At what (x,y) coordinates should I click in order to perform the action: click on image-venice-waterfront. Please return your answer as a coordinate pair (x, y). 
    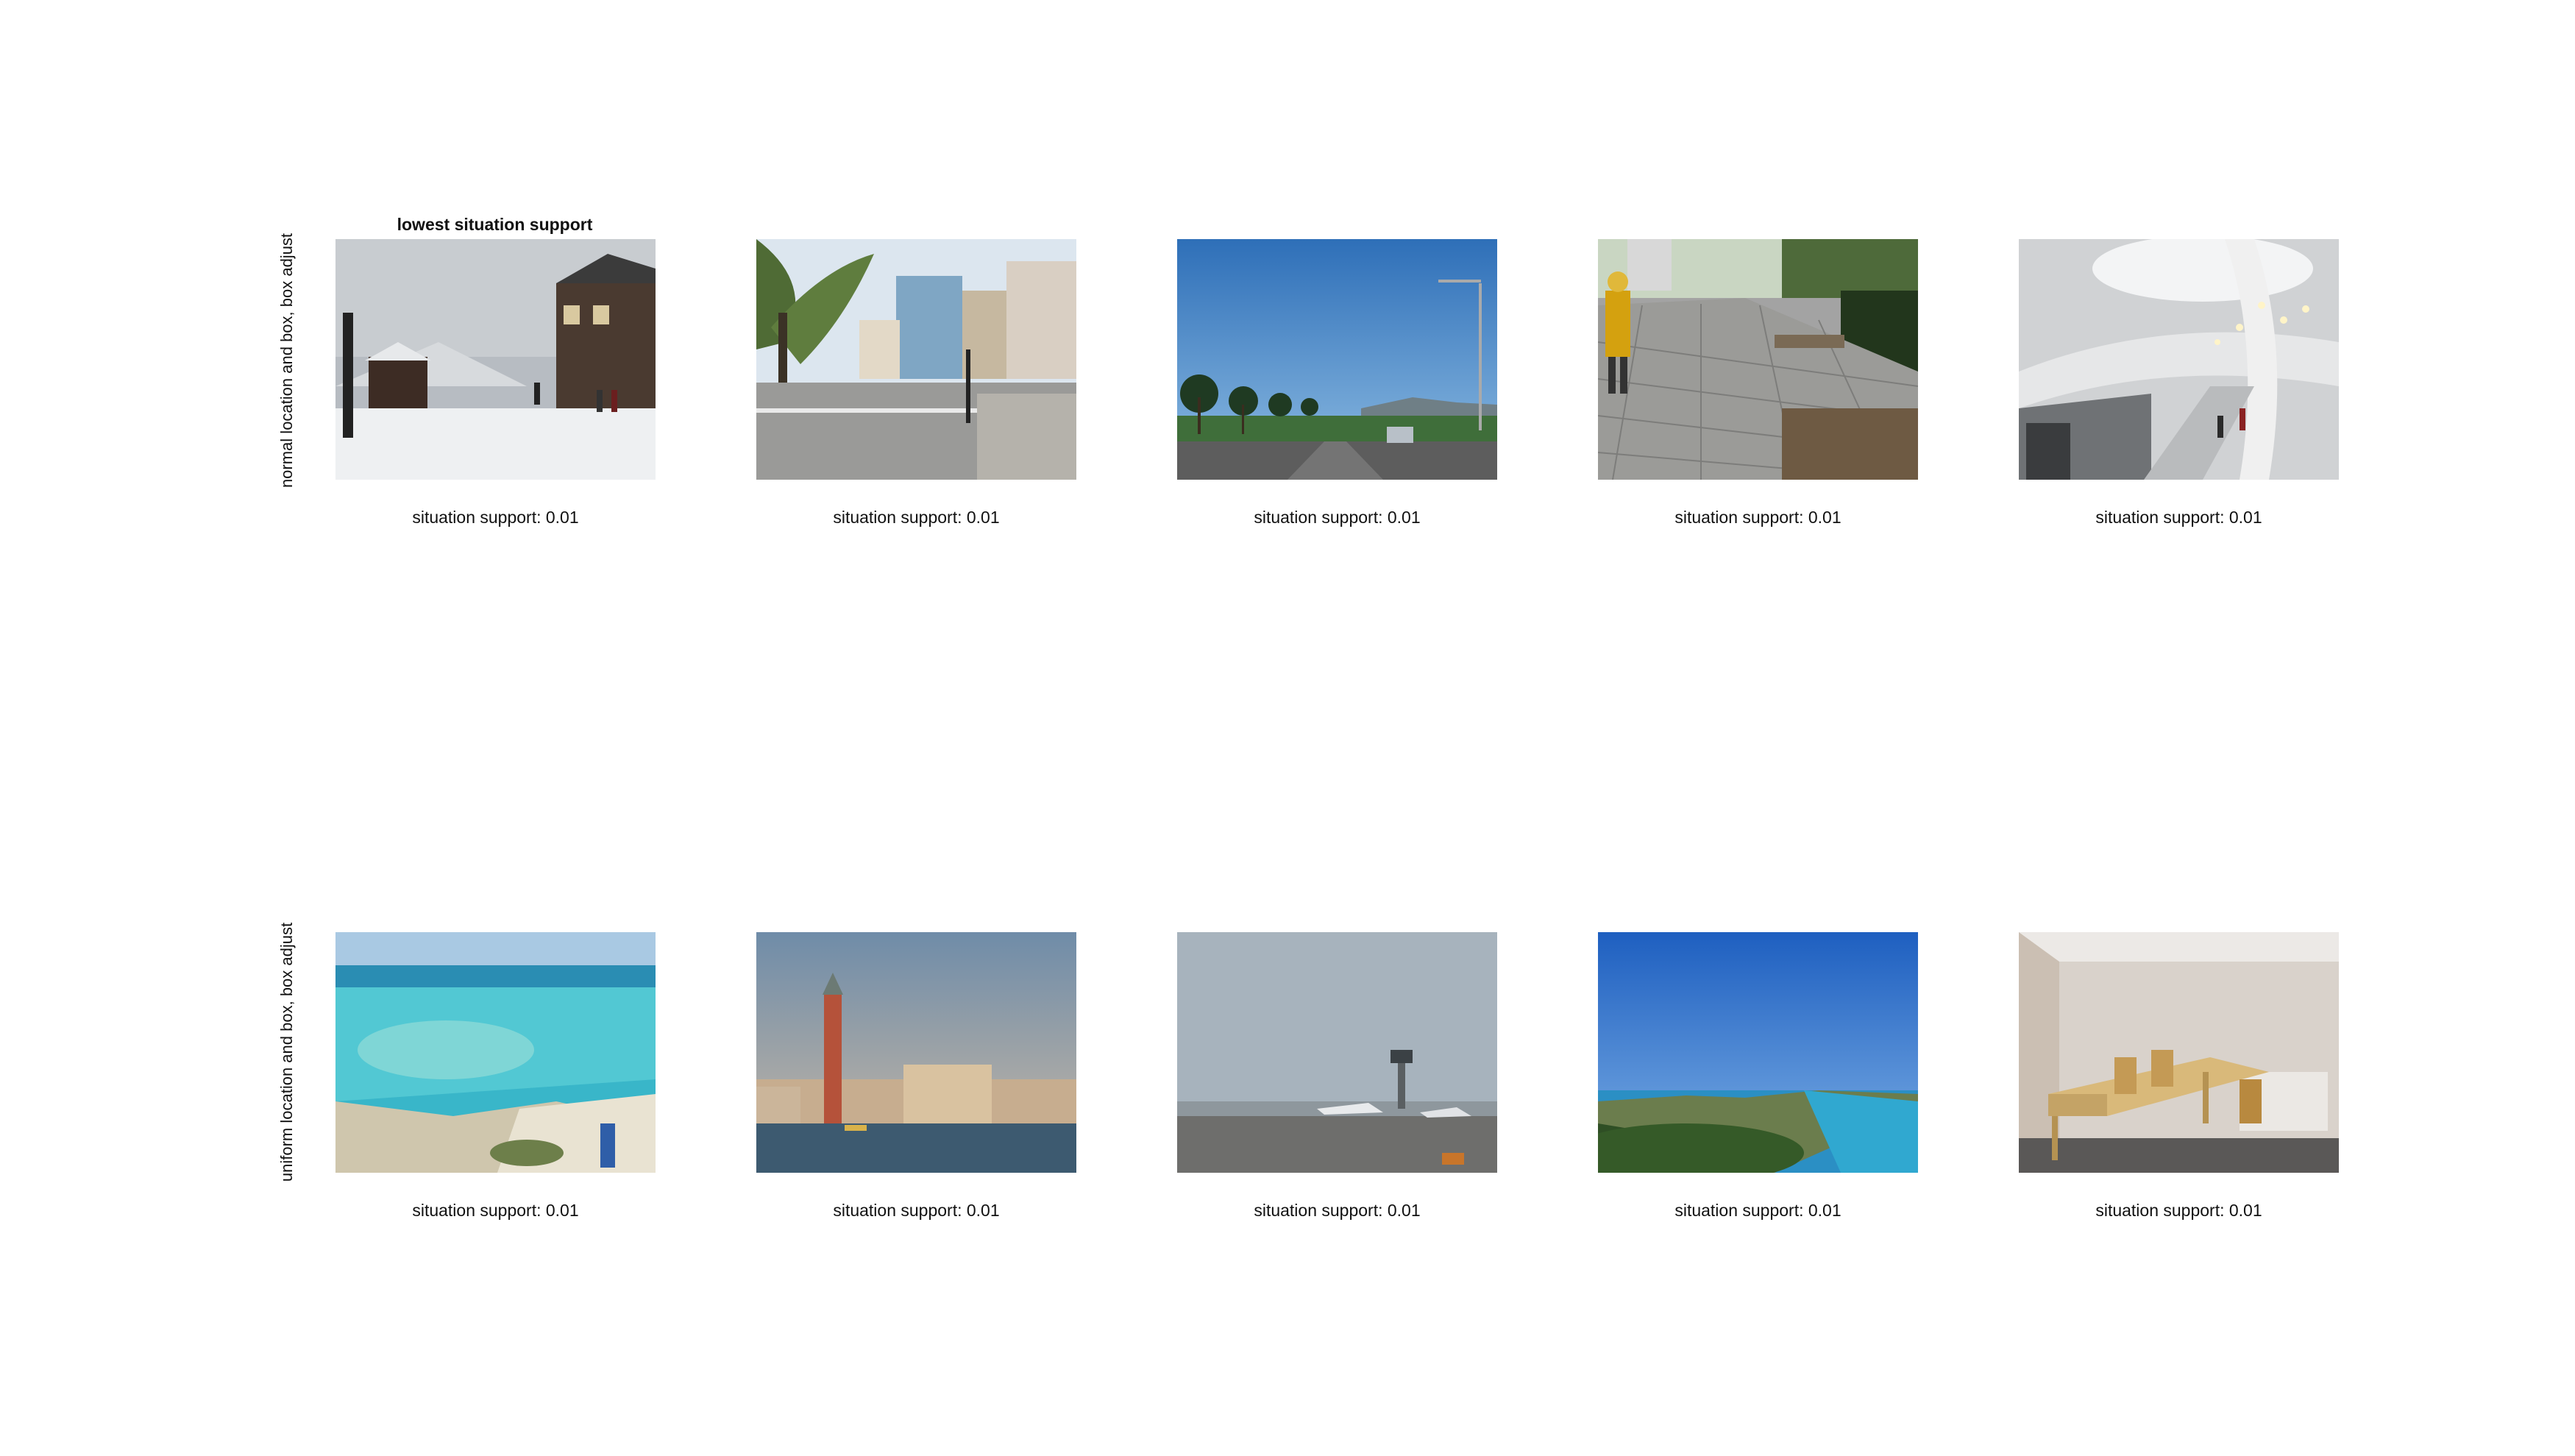
    Looking at the image, I should click on (916, 1052).